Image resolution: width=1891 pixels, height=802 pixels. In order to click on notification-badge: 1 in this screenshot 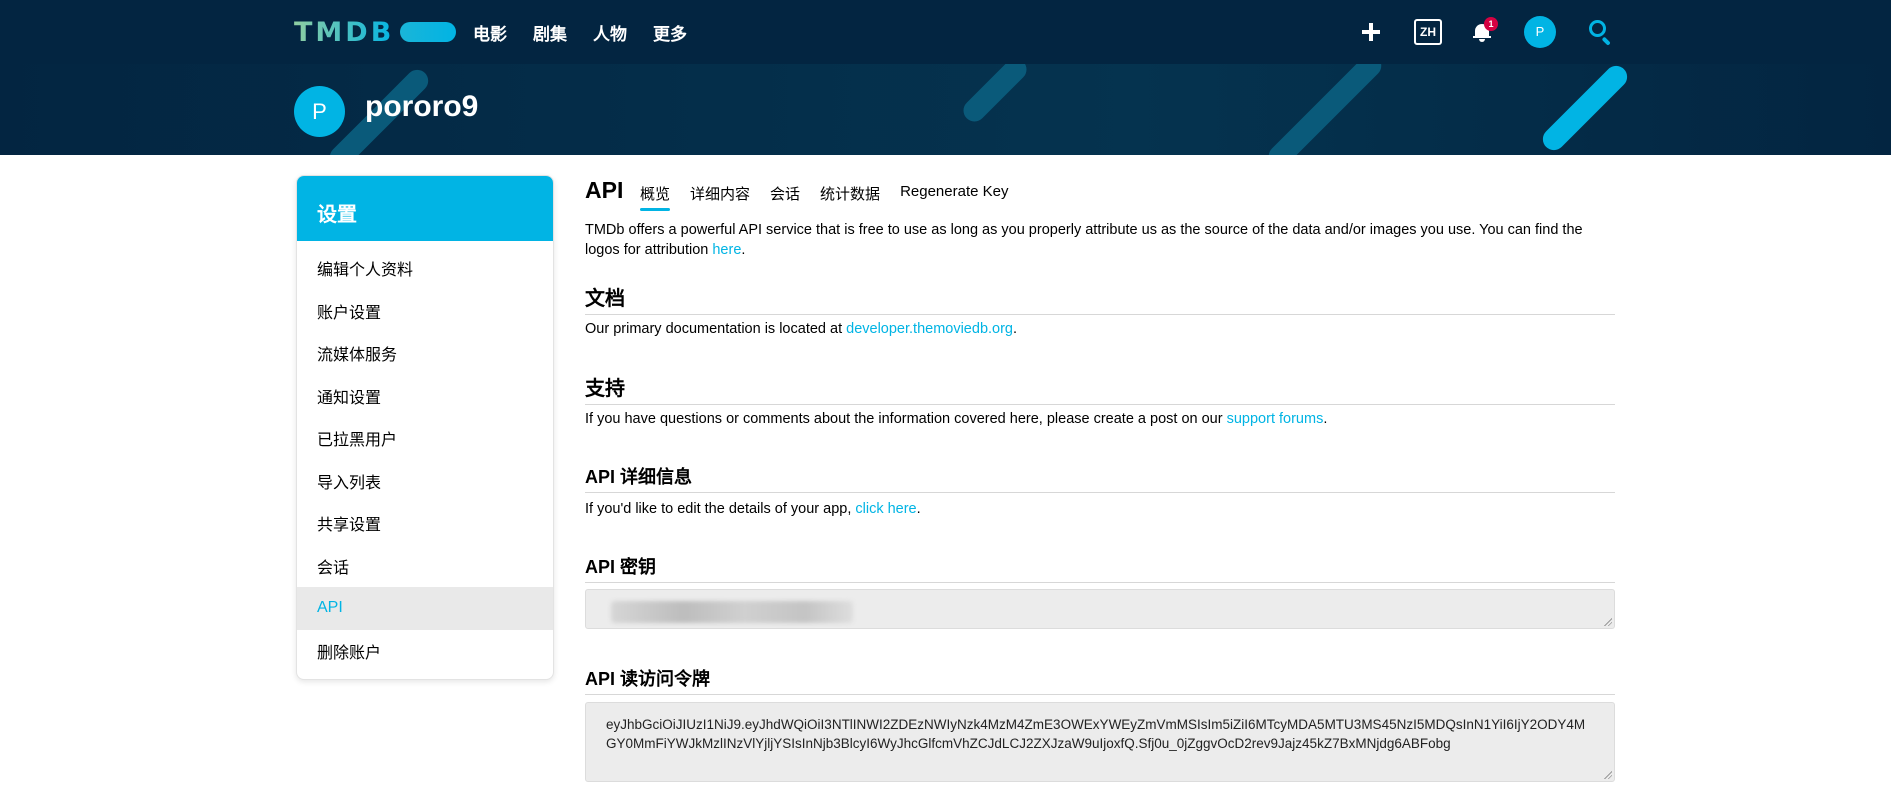, I will do `click(1491, 24)`.